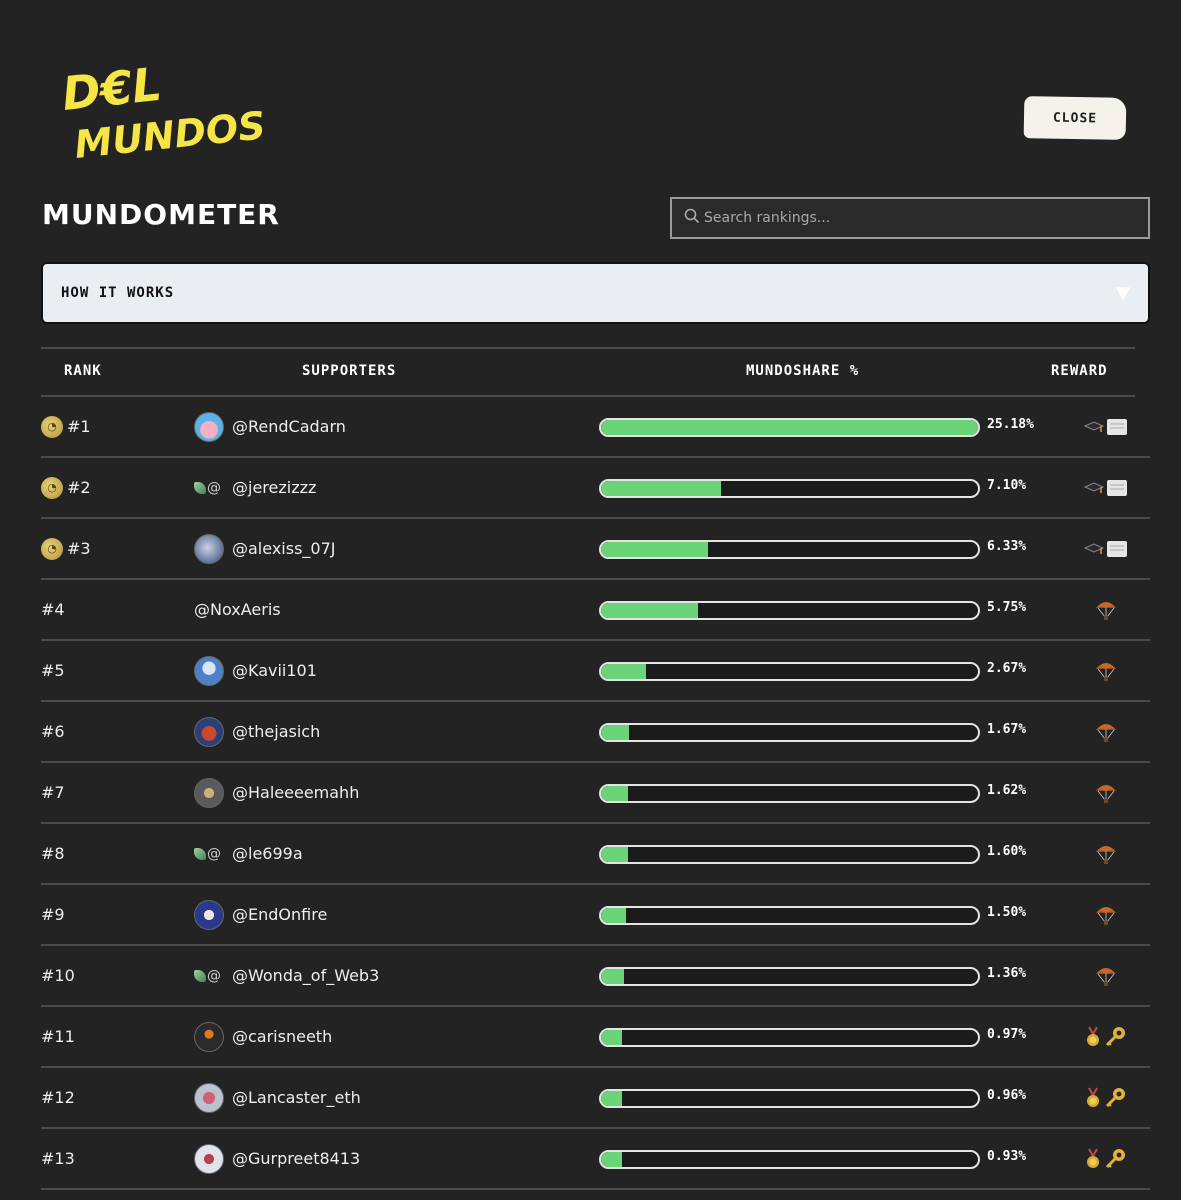 The width and height of the screenshot is (1181, 1200). Describe the element at coordinates (595, 854) in the screenshot. I see `table-row: #8 @ @le699a 1.60%` at that location.